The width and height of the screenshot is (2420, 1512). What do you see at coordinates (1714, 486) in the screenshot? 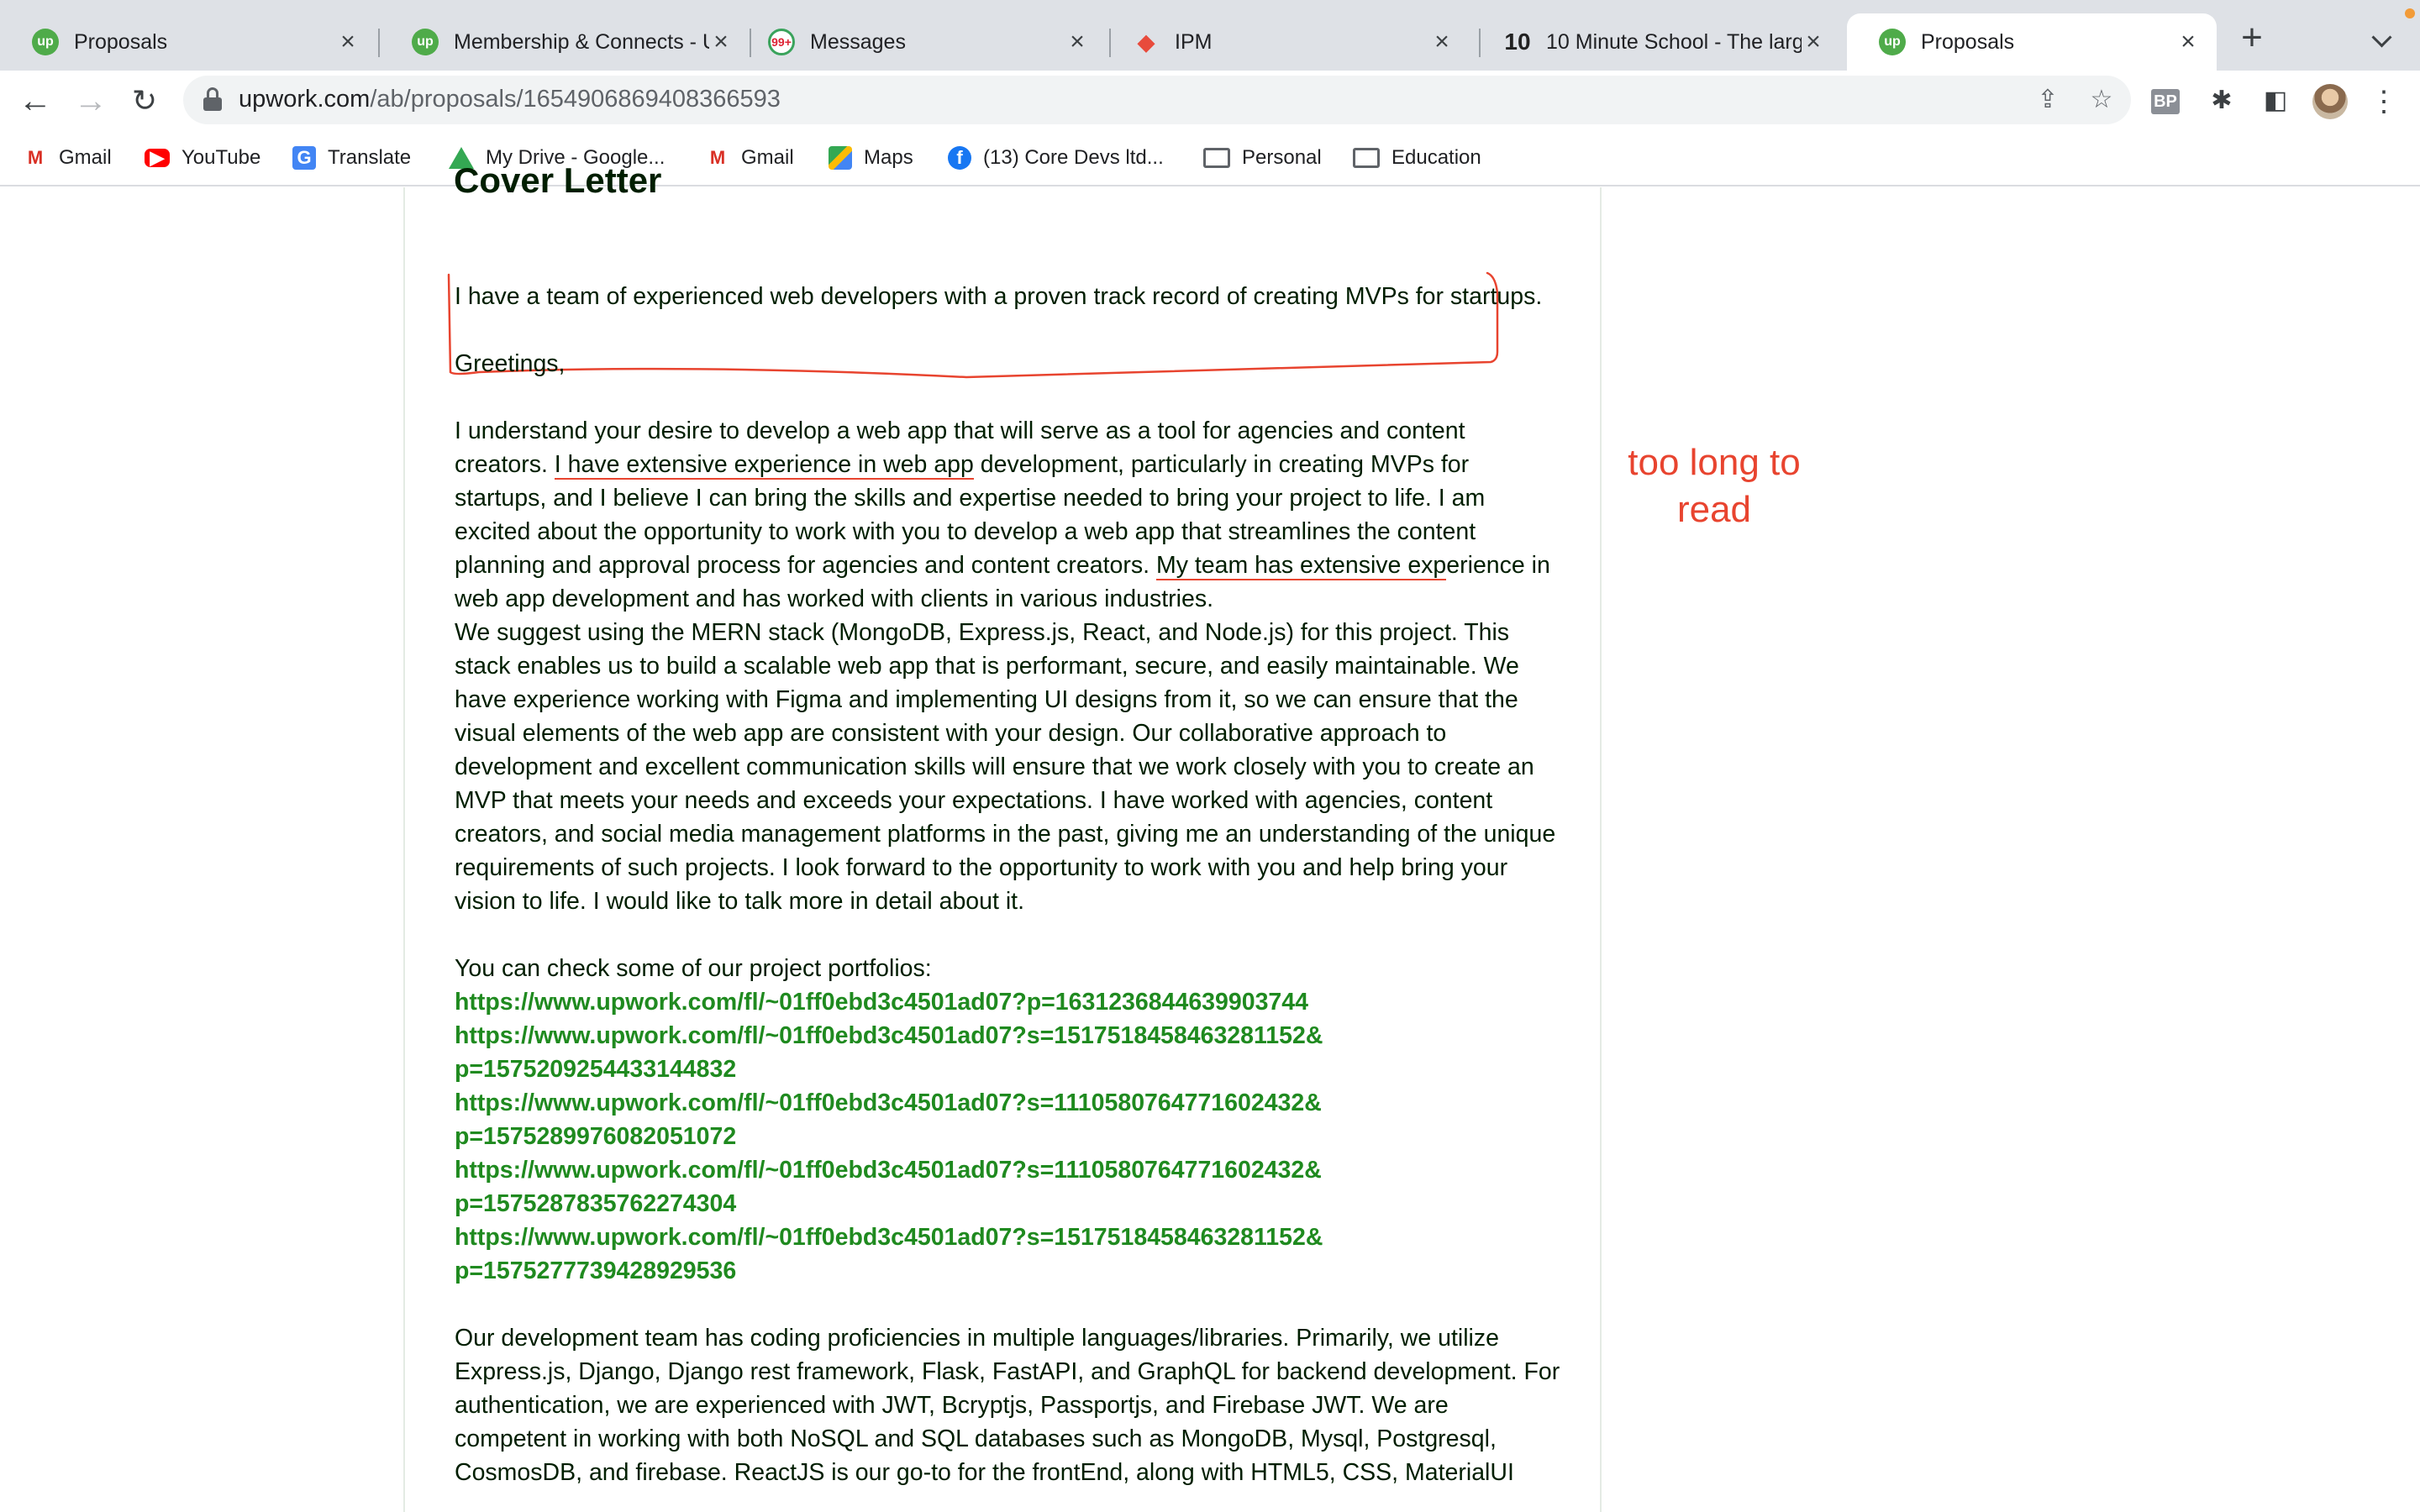
I see `annotation-note: too long to read` at bounding box center [1714, 486].